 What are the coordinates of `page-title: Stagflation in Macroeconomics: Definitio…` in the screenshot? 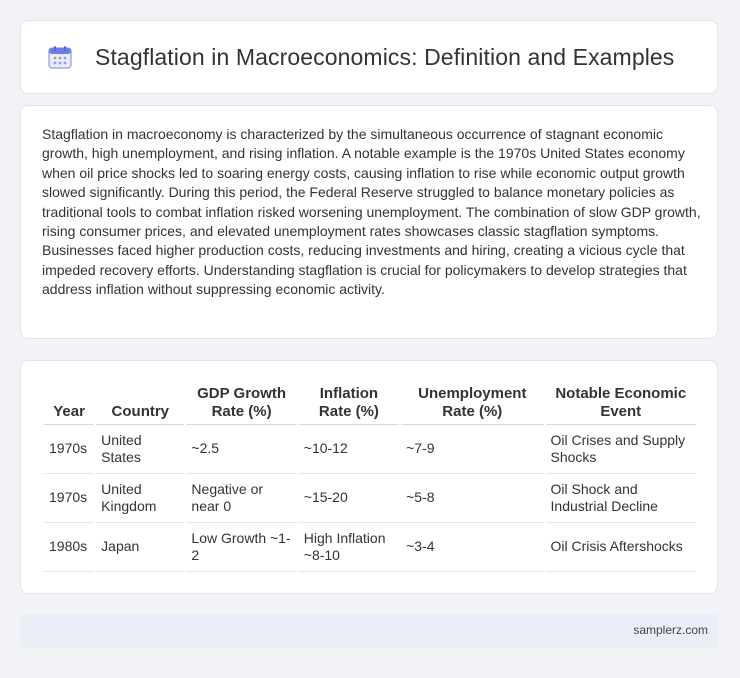 It's located at (385, 56).